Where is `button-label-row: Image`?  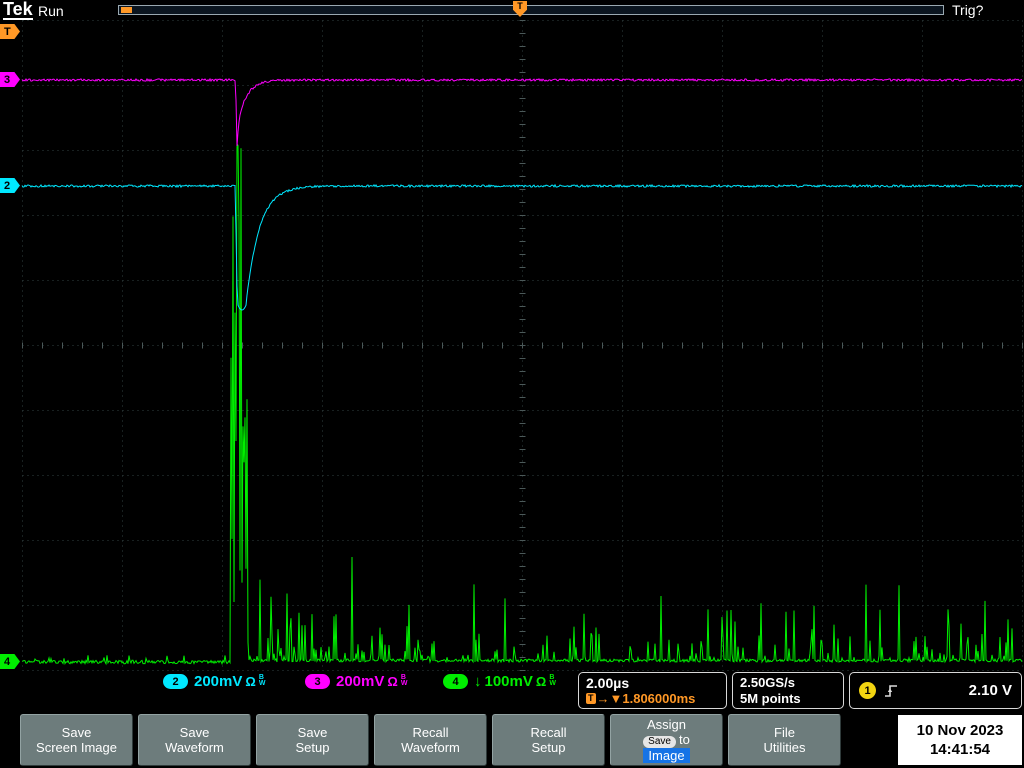 button-label-row: Image is located at coordinates (666, 755).